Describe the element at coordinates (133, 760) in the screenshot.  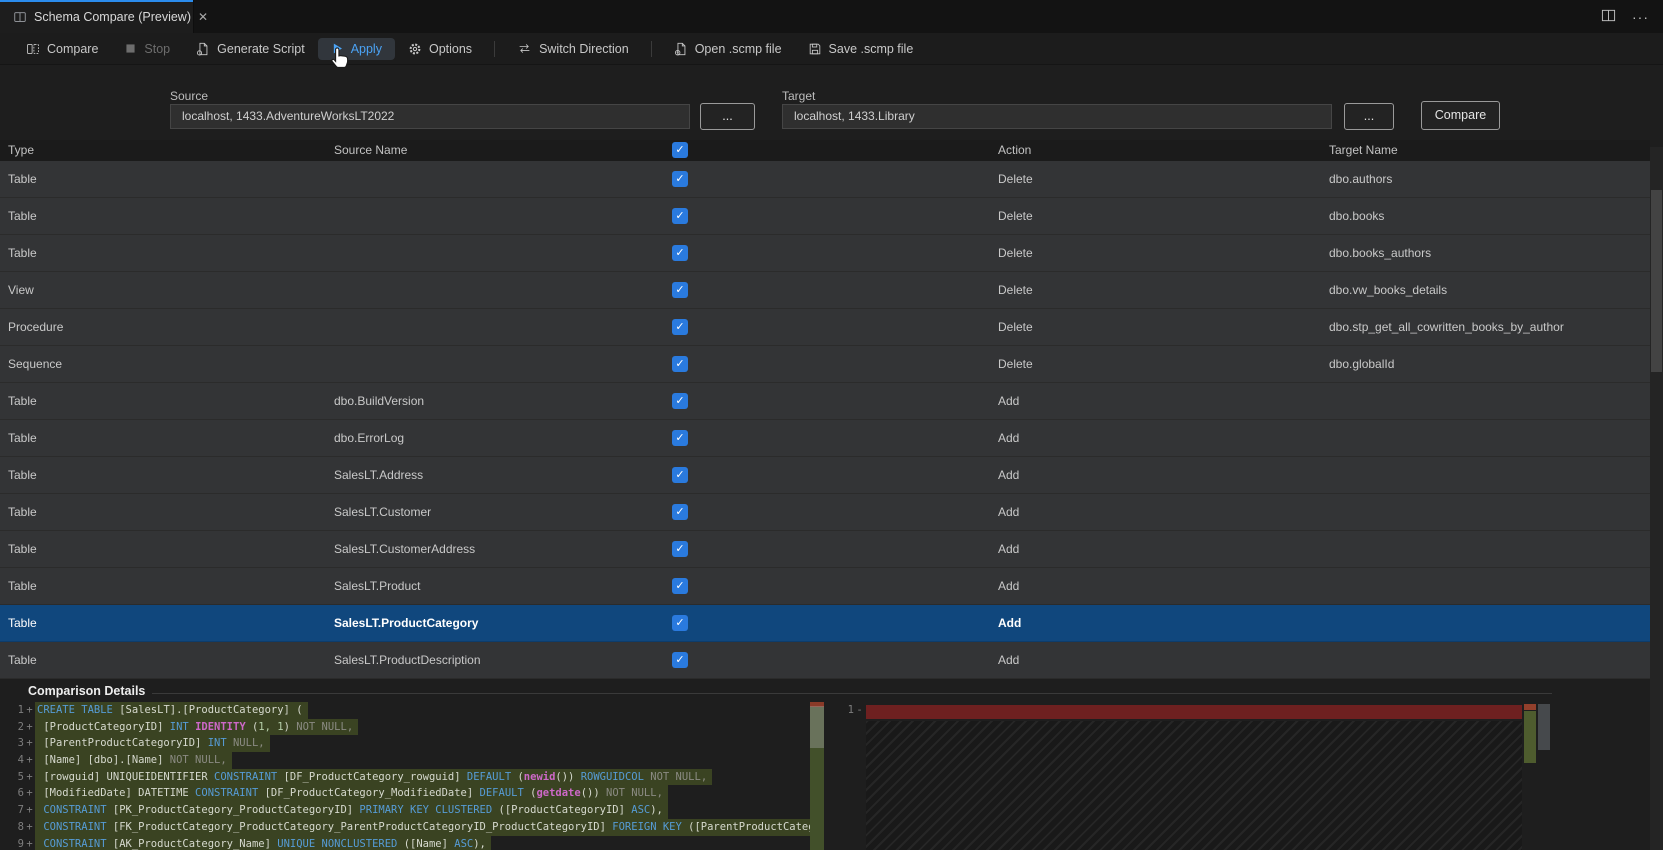
I see `sql-code-line: [Name] [dbo].[Name] NOT NULL,` at that location.